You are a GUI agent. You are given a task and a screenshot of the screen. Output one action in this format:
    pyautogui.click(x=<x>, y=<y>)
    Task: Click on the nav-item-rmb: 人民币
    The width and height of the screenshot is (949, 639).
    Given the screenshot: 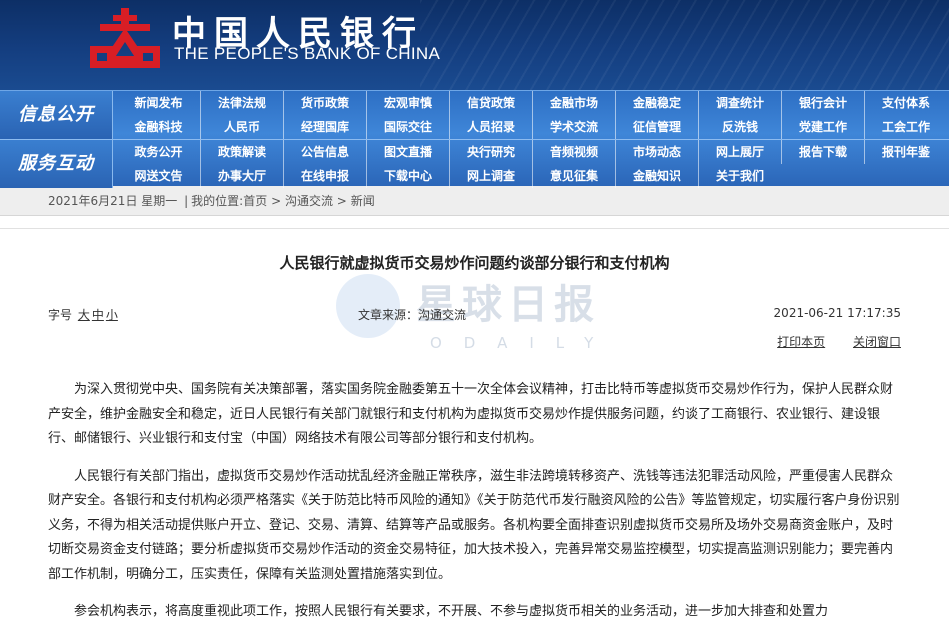 What is the action you would take?
    pyautogui.click(x=241, y=127)
    